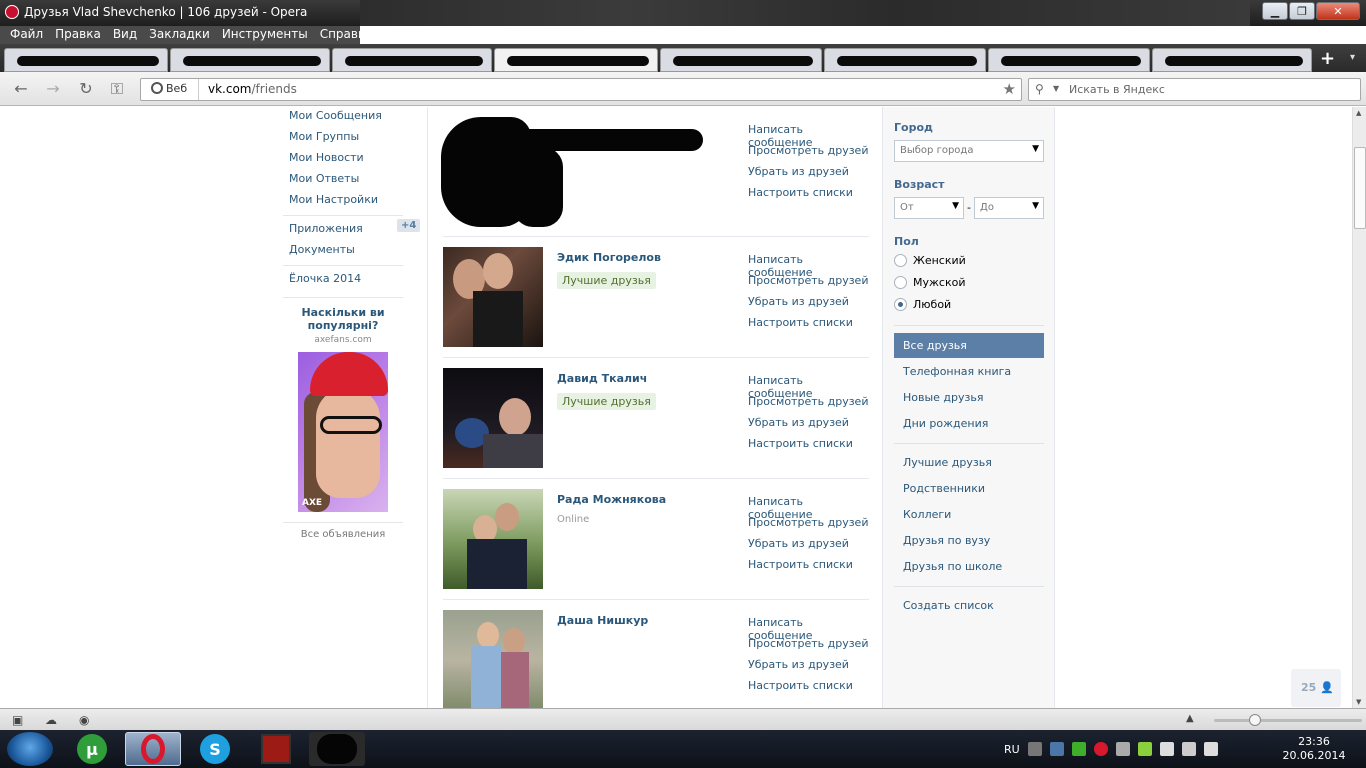 This screenshot has width=1366, height=768. What do you see at coordinates (337, 749) in the screenshot?
I see `taskbar-item` at bounding box center [337, 749].